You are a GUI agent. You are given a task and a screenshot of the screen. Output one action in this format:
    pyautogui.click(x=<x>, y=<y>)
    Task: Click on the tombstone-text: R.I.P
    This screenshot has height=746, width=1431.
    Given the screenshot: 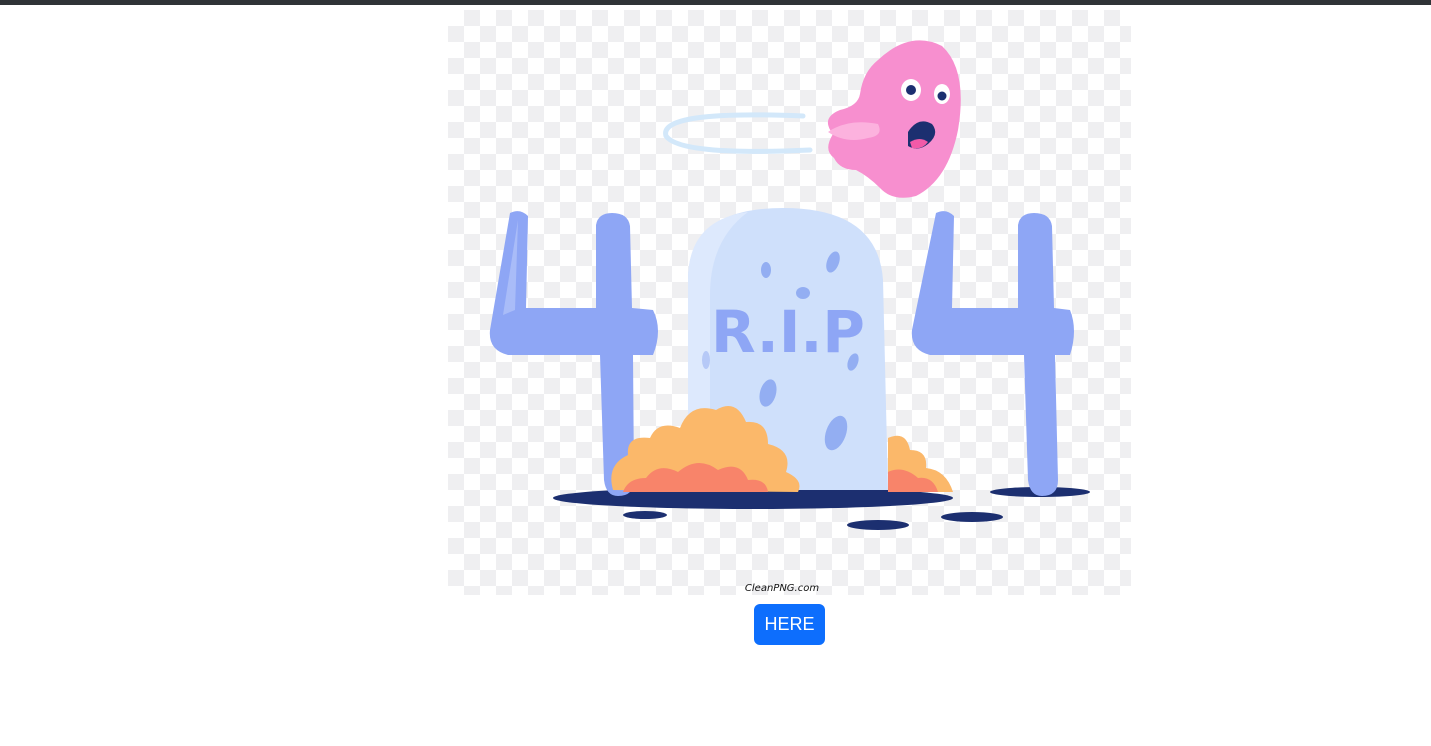 What is the action you would take?
    pyautogui.click(x=788, y=332)
    